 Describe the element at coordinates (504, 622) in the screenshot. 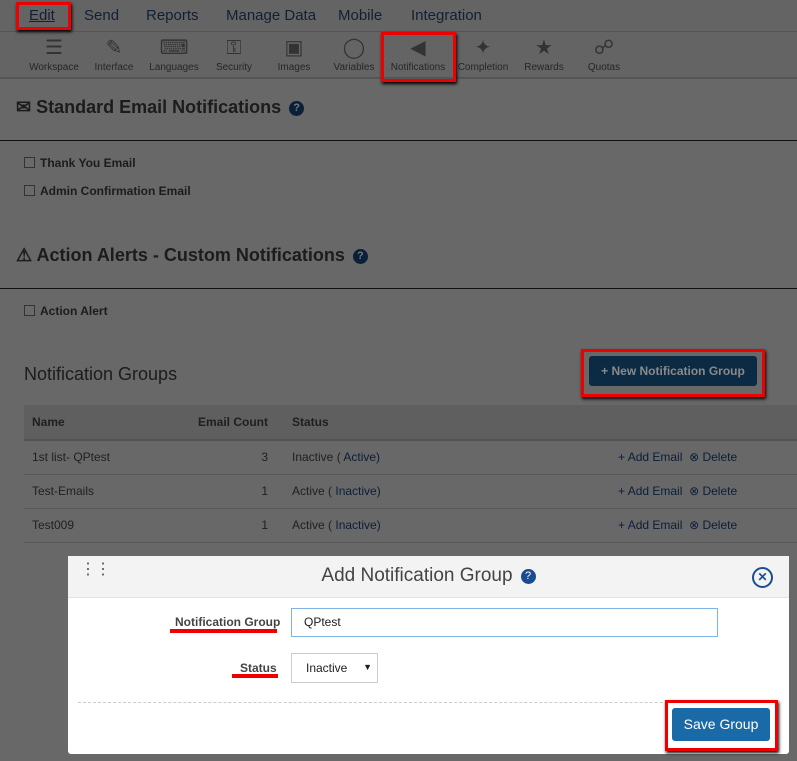

I see `notification-group-input: QPtest` at that location.